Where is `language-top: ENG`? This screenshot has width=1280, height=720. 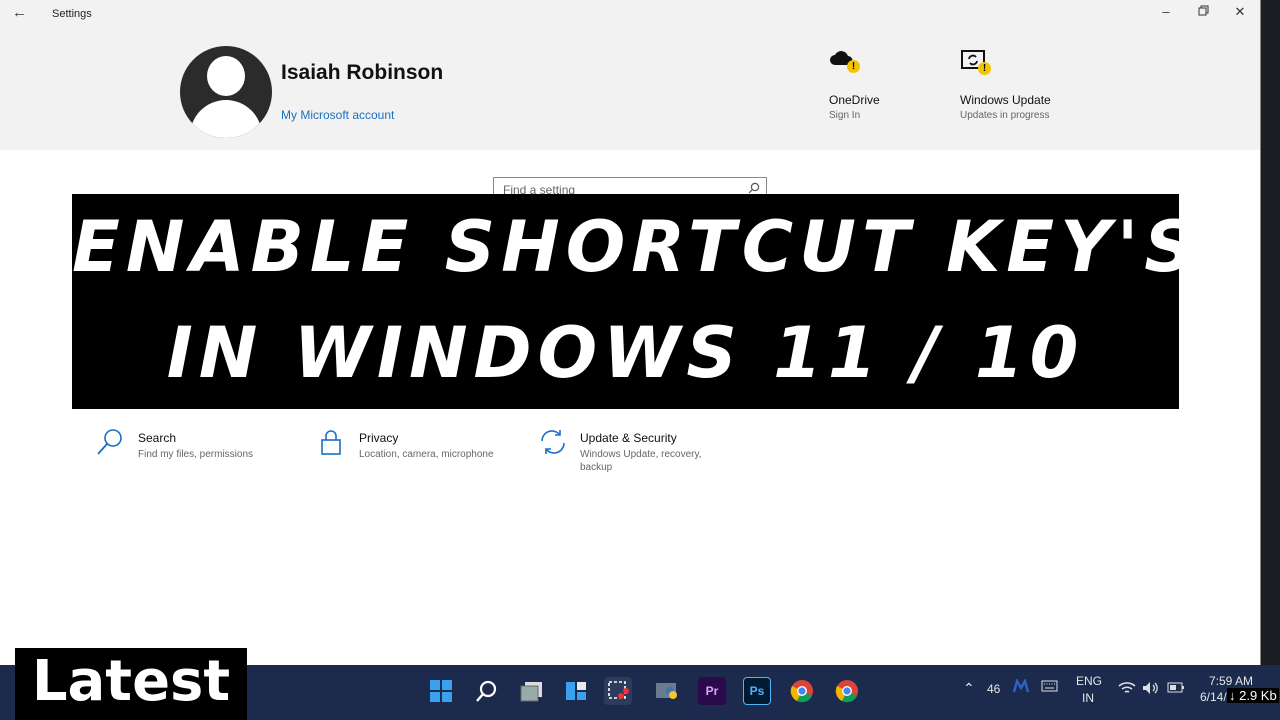 language-top: ENG is located at coordinates (1089, 681).